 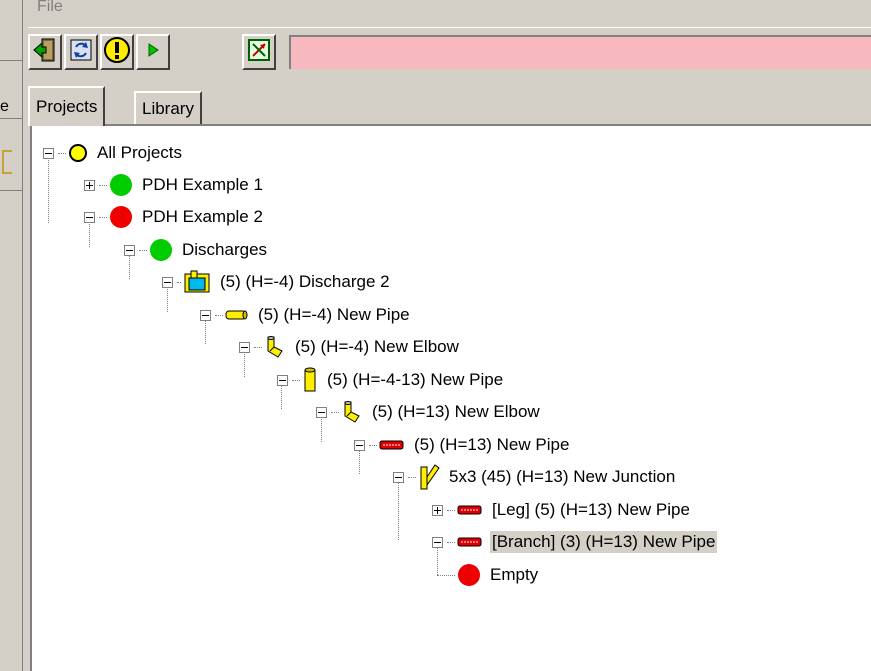 I want to click on tree-node-new-junction: 5x3 (45) (H=13) New Junction, so click(x=535, y=477).